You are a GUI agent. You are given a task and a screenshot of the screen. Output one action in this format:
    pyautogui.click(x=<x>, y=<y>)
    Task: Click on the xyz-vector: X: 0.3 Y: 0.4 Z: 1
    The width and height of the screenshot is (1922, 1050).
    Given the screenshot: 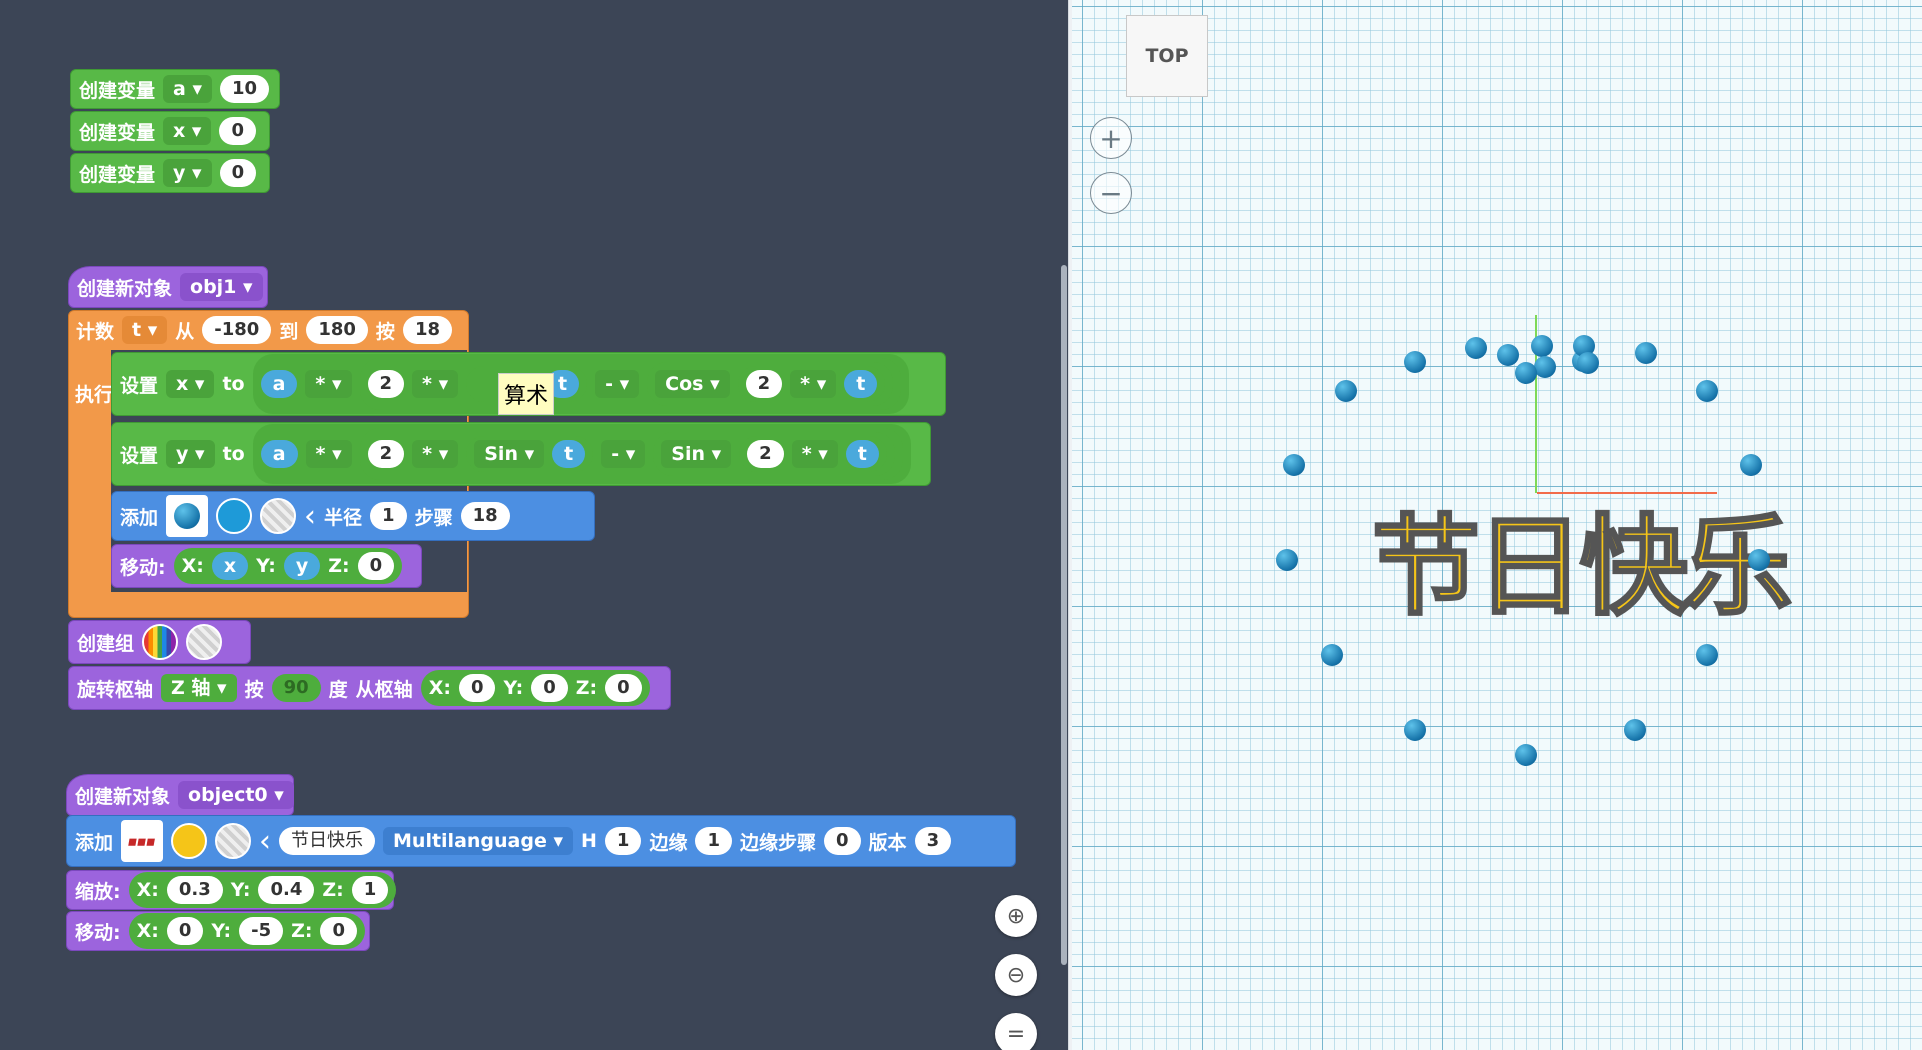 What is the action you would take?
    pyautogui.click(x=262, y=890)
    